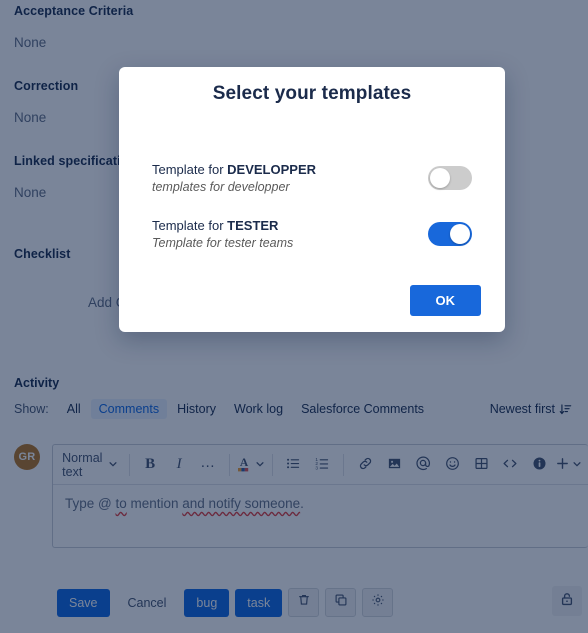  I want to click on dialog-footer: OK, so click(445, 300).